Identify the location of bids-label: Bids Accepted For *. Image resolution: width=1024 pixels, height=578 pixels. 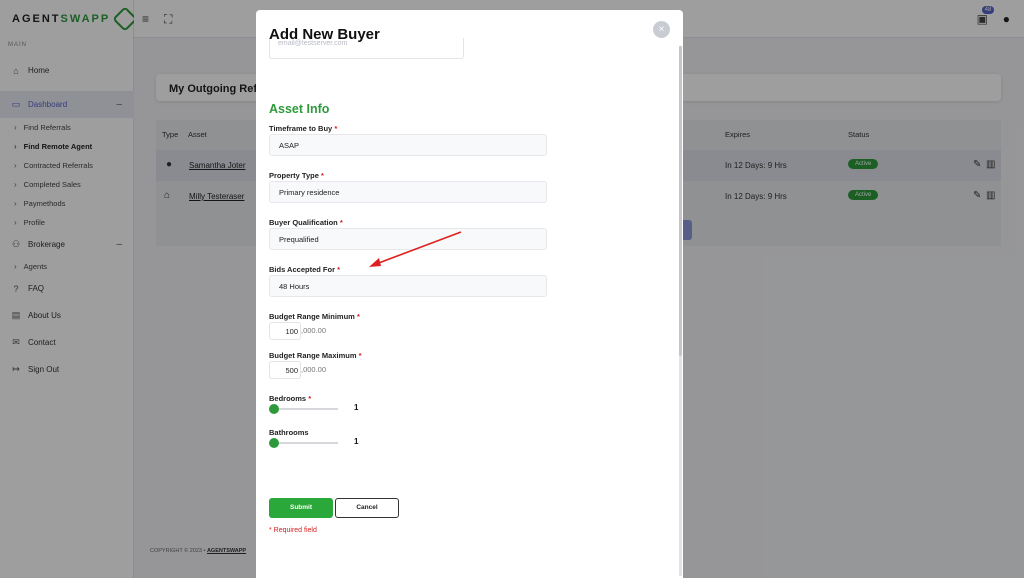
(304, 269).